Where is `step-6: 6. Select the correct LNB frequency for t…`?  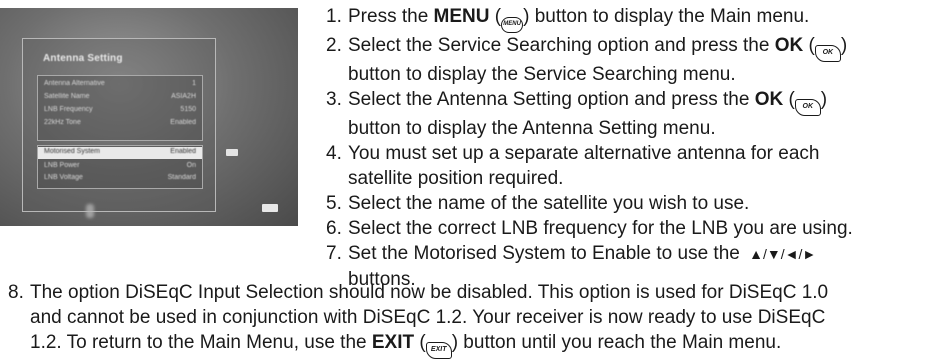
step-6: 6. Select the correct LNB frequency for t… is located at coordinates (589, 228).